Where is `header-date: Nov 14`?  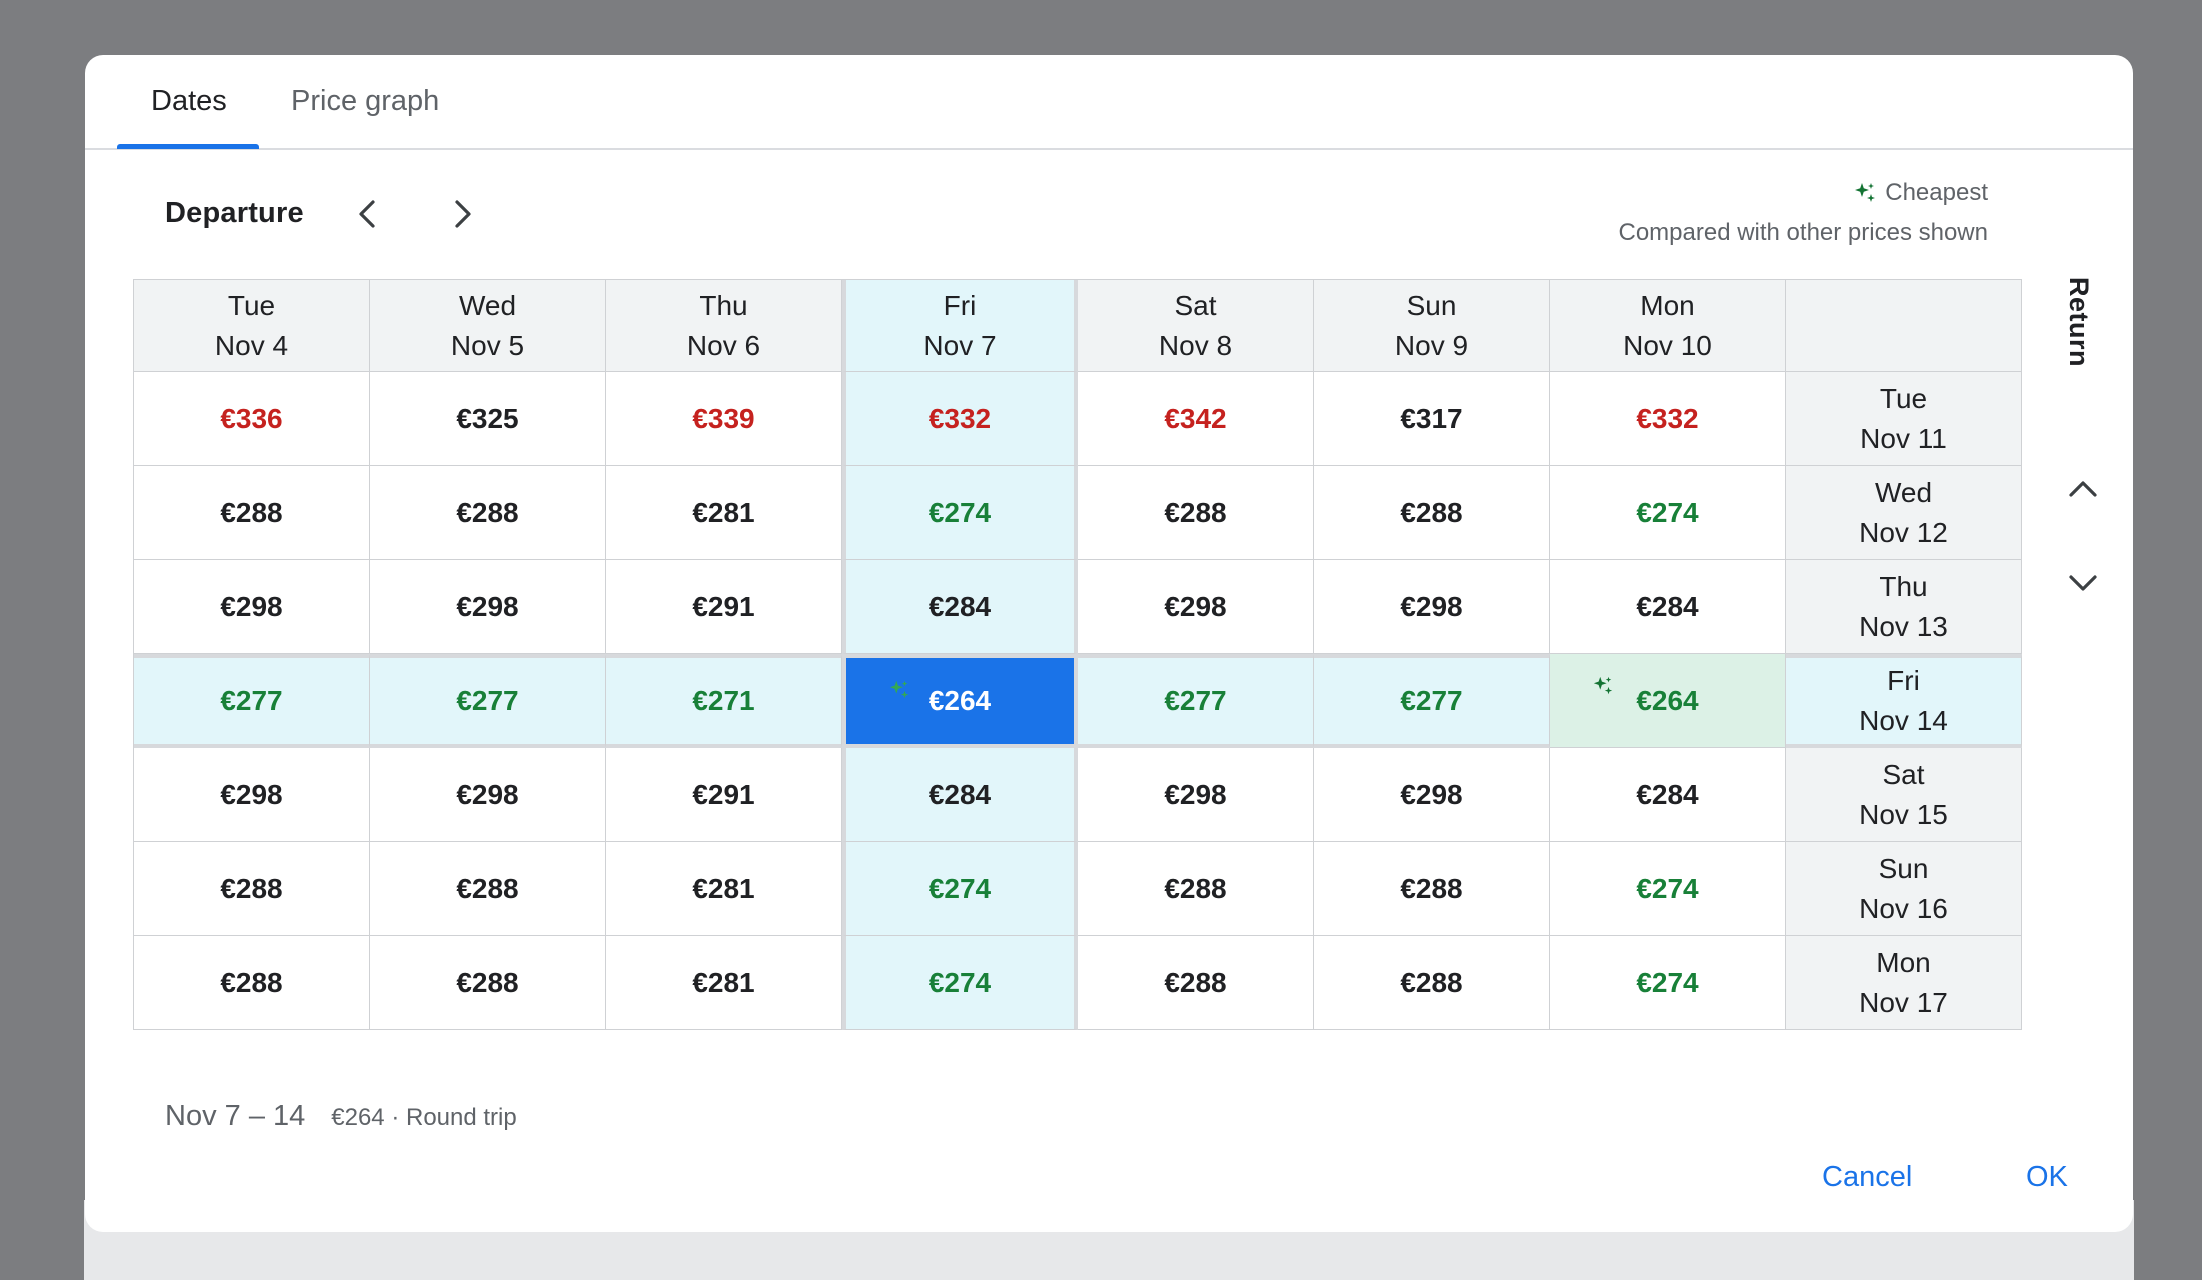 header-date: Nov 14 is located at coordinates (1903, 720).